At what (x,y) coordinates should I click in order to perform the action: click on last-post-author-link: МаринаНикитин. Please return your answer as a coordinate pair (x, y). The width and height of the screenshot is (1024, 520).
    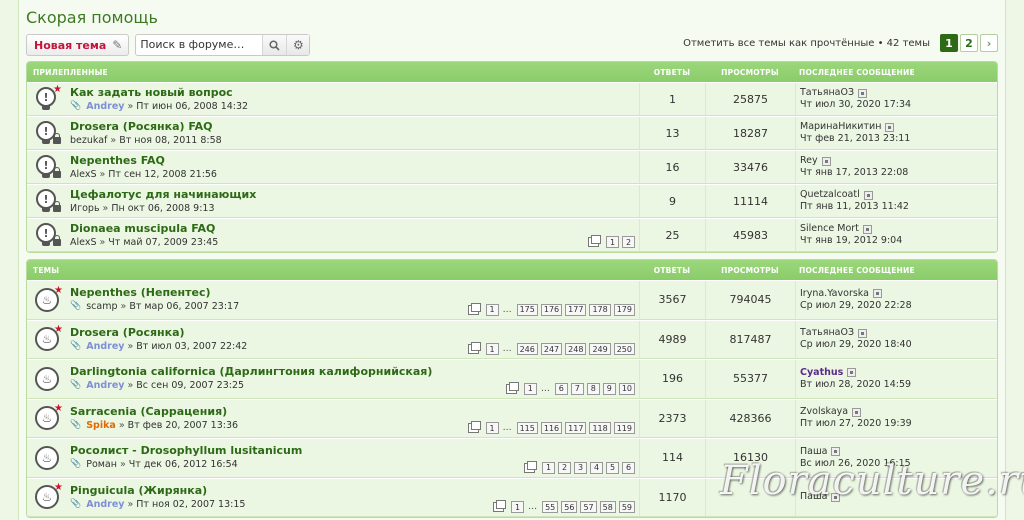
    Looking at the image, I should click on (840, 127).